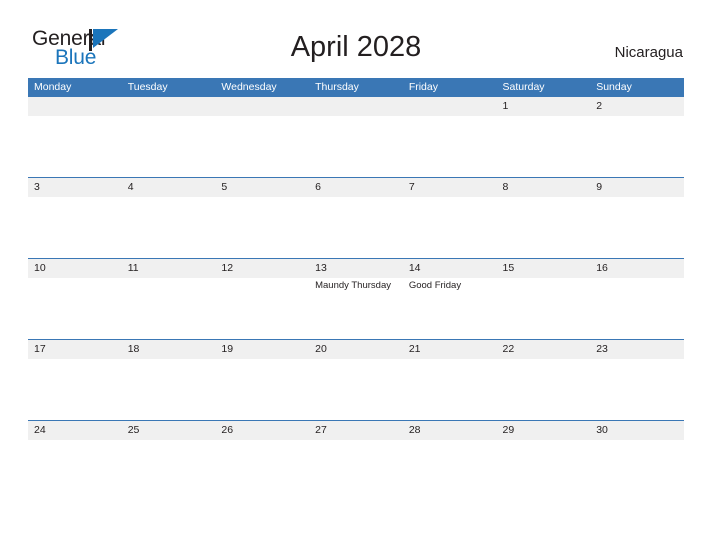  Describe the element at coordinates (411, 187) in the screenshot. I see `day-number: 7` at that location.